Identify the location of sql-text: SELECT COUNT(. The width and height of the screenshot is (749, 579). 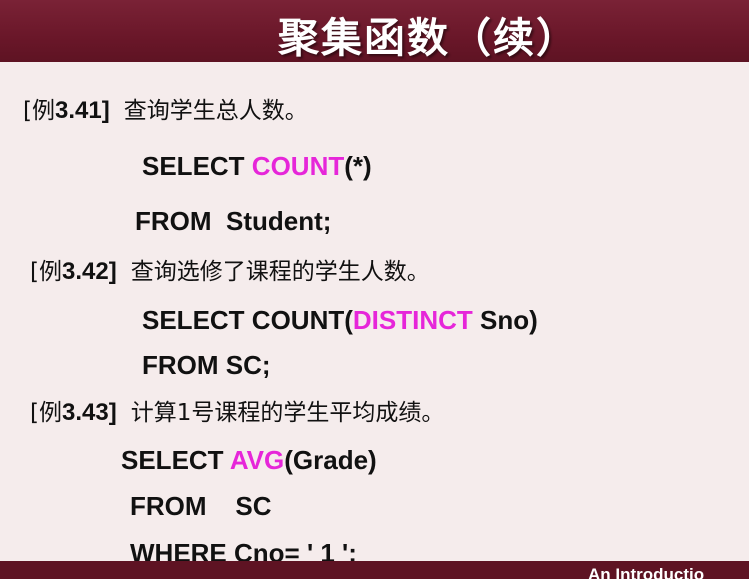
(247, 320).